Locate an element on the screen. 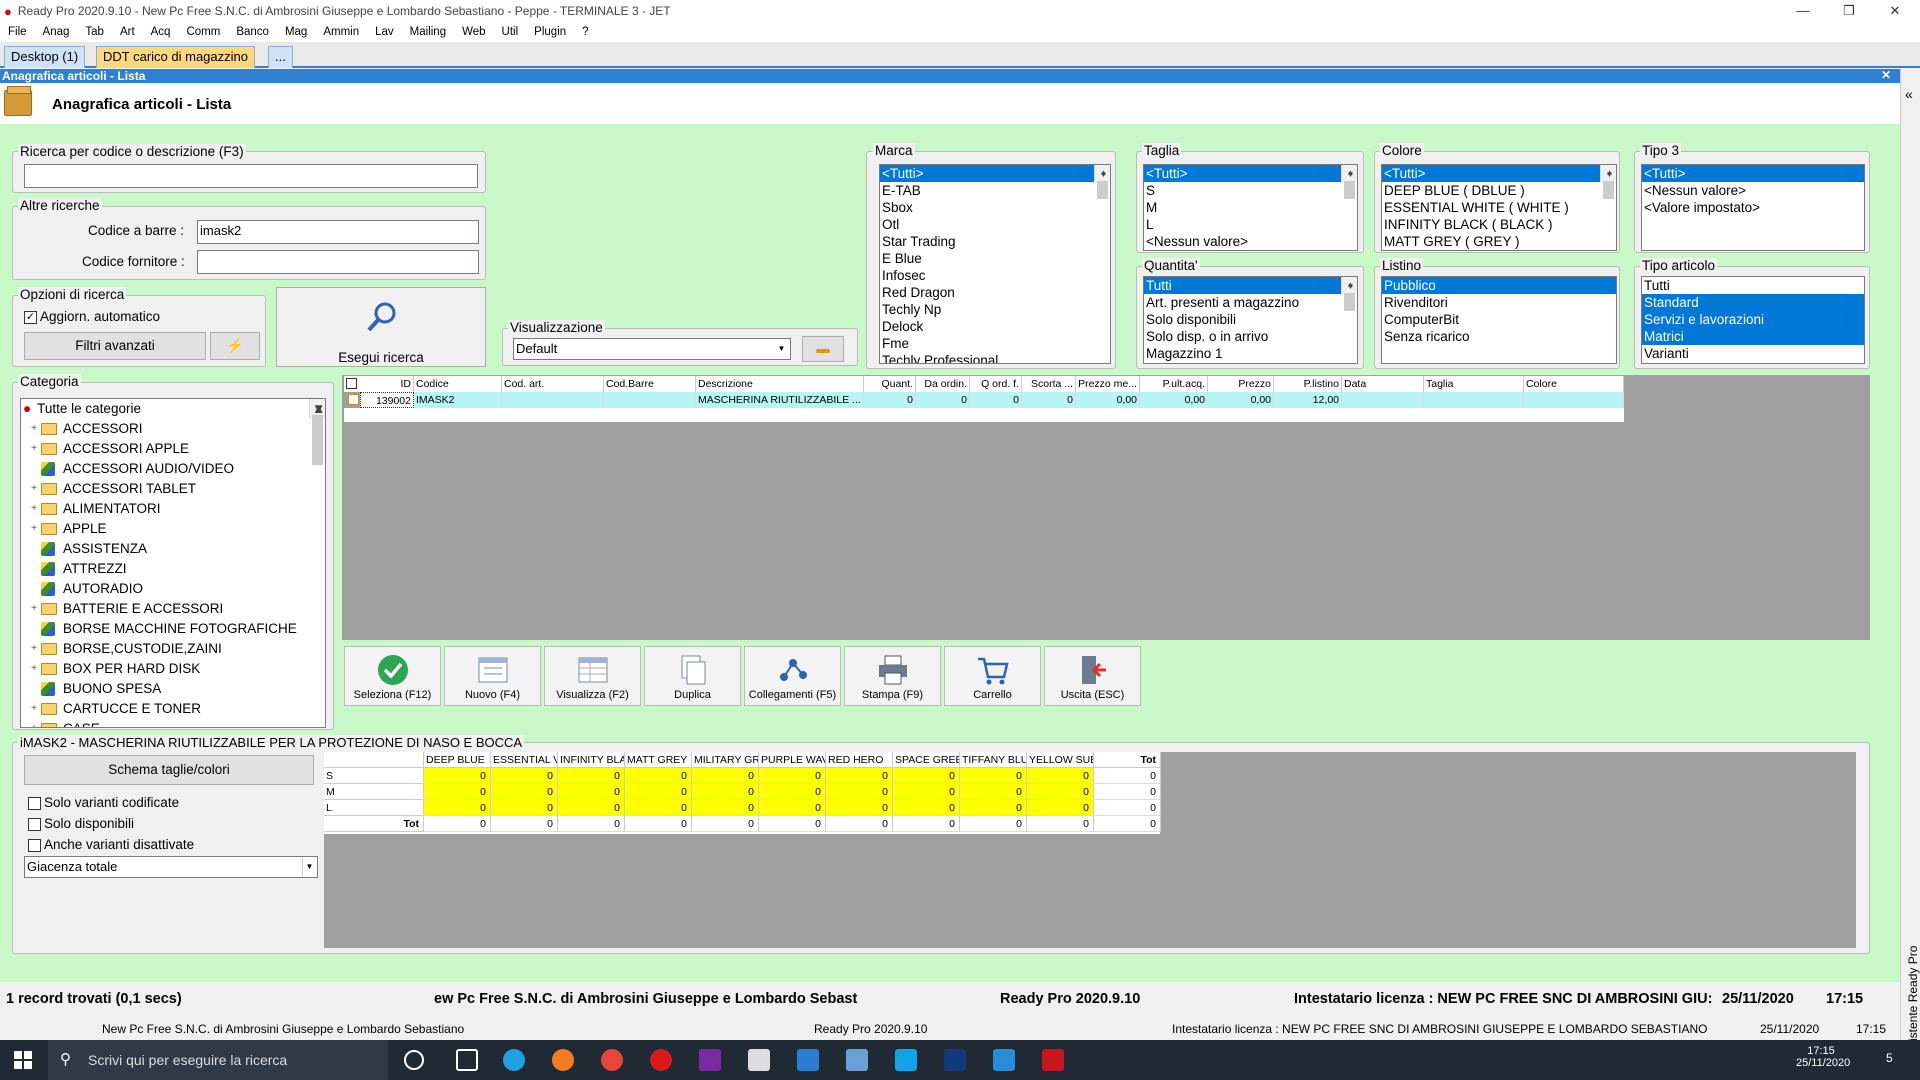 The image size is (1920, 1080). tree-item: +CASE is located at coordinates (173, 723).